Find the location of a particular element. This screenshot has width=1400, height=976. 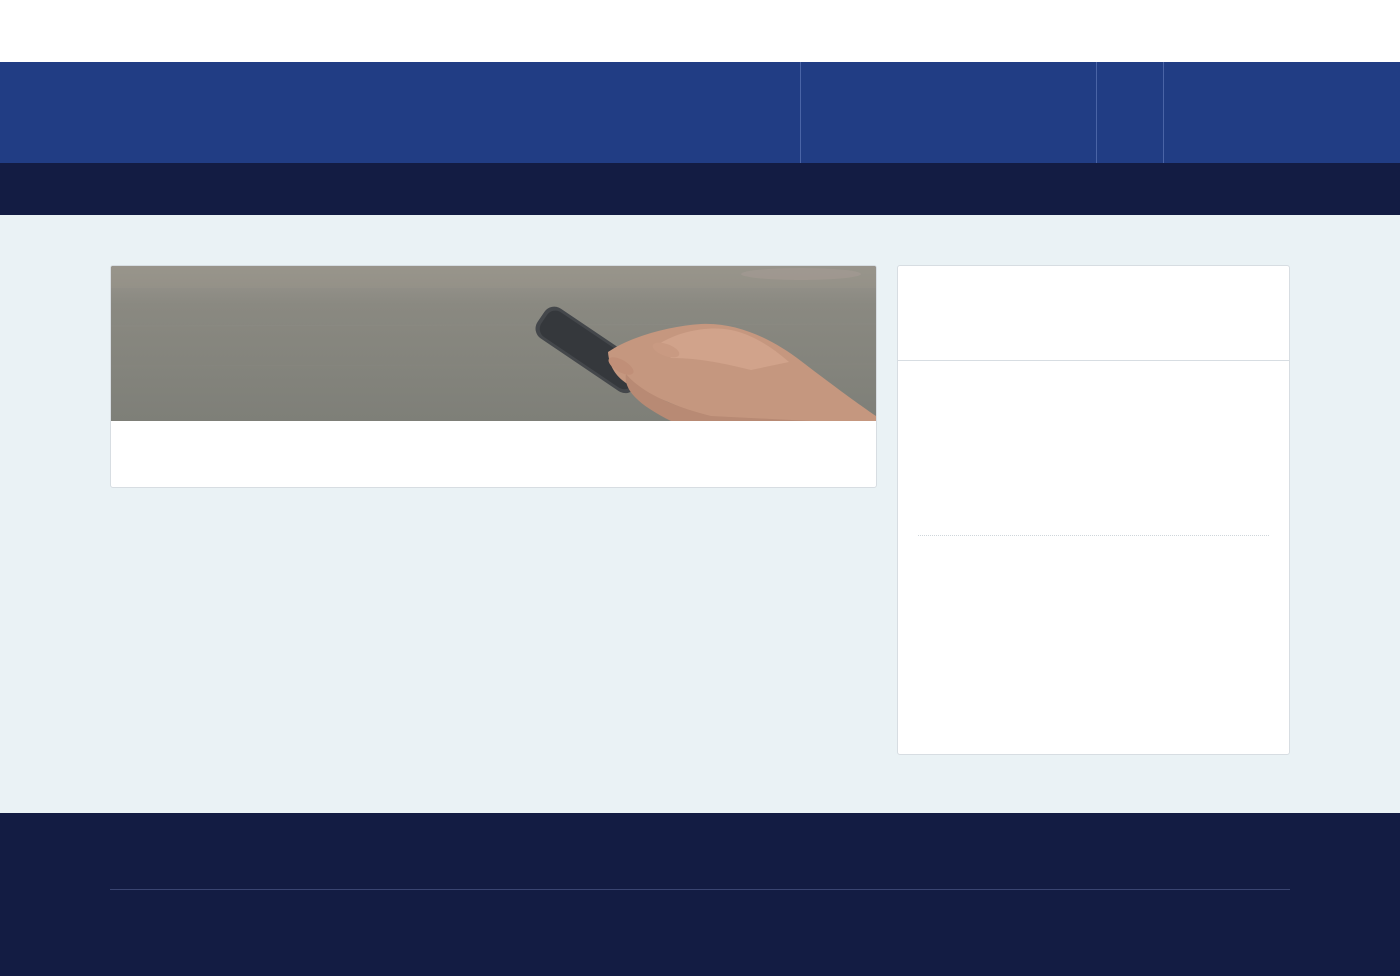

hero-image is located at coordinates (493, 343).